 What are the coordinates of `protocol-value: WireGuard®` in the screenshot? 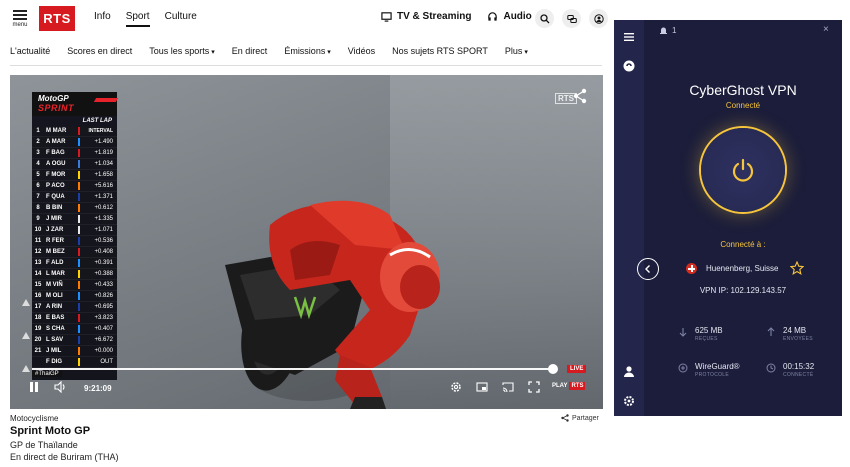 It's located at (717, 366).